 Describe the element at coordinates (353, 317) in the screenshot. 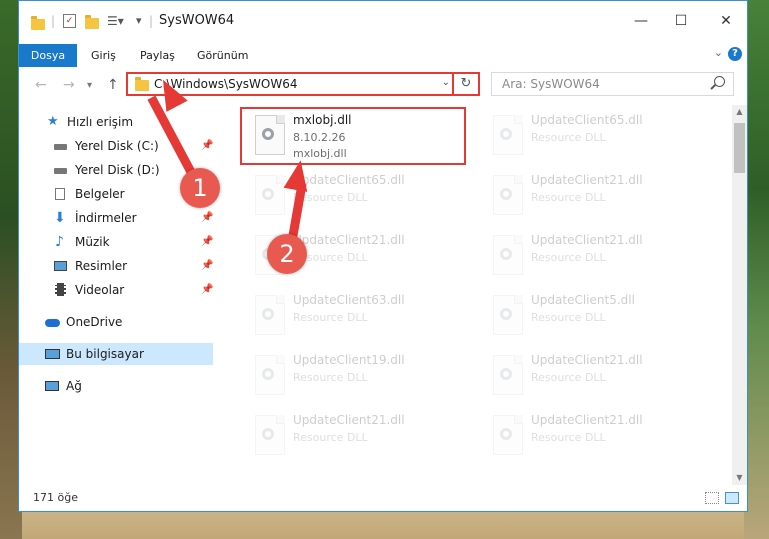

I see `file-item: UpdateClient63.dll Resource DLL` at that location.